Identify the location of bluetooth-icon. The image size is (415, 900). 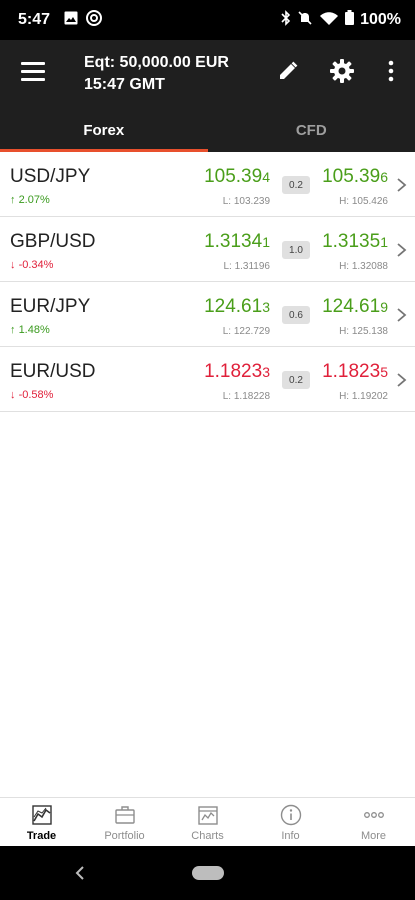
(286, 20).